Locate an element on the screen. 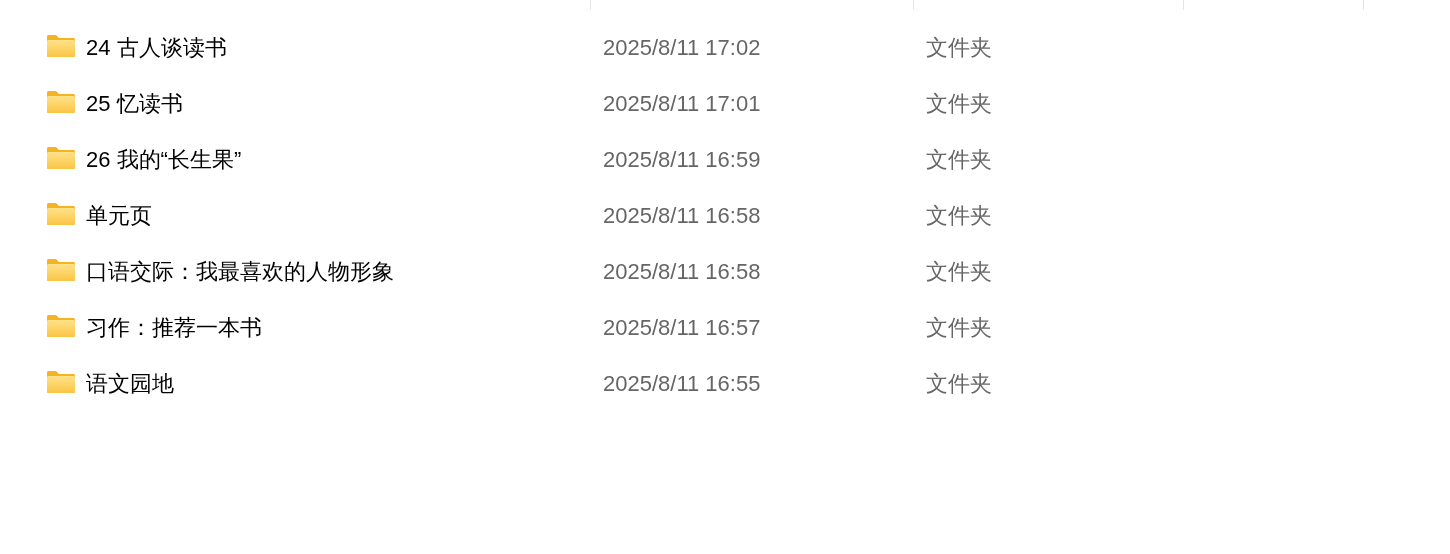  date-modified: 2025/8/11 16:59 is located at coordinates (682, 159).